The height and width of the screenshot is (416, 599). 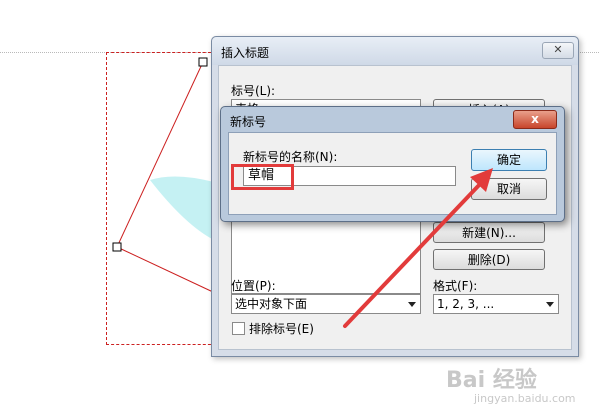 I want to click on arrow-shaft, so click(x=413, y=254).